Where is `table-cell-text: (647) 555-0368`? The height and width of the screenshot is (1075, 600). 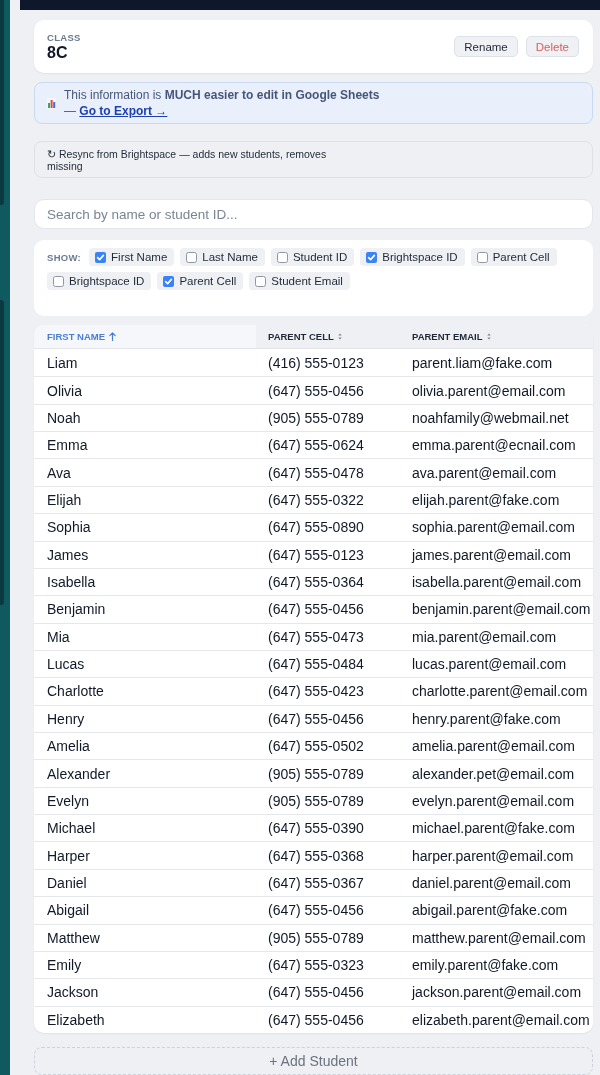 table-cell-text: (647) 555-0368 is located at coordinates (316, 856).